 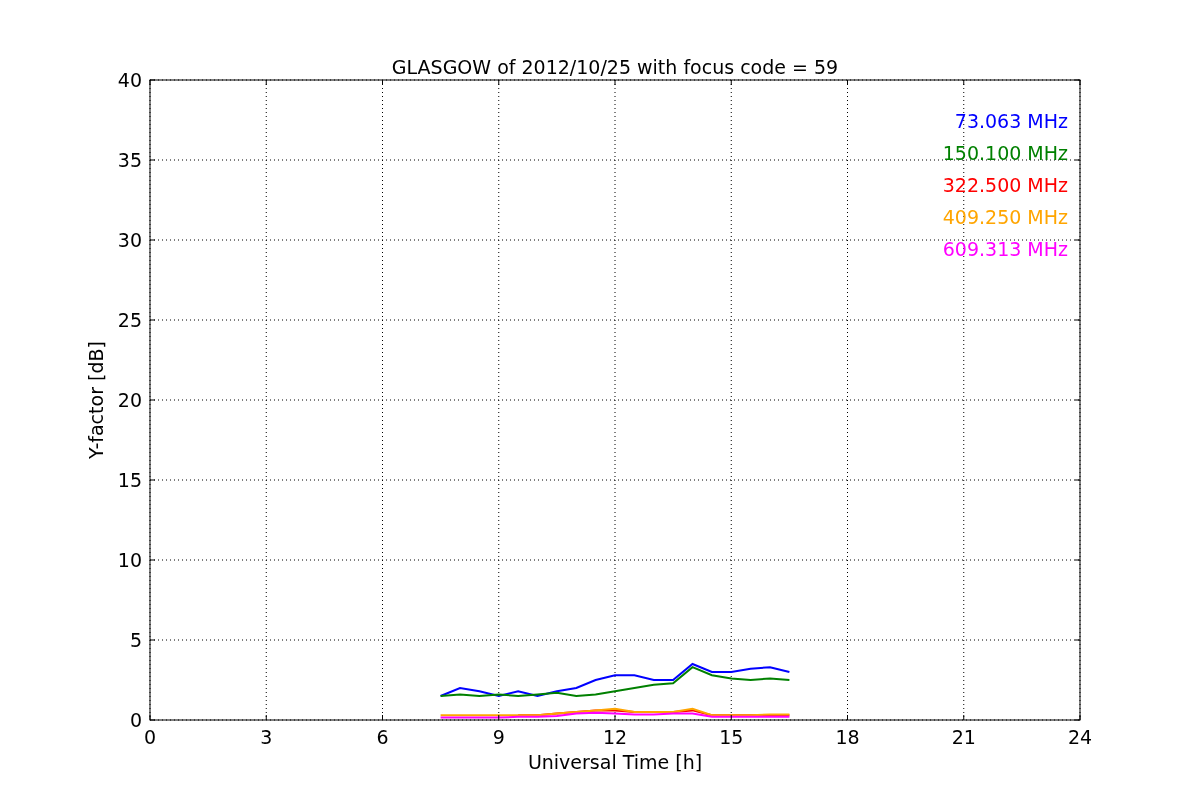 I want to click on x-tick-label: 3, so click(x=266, y=737).